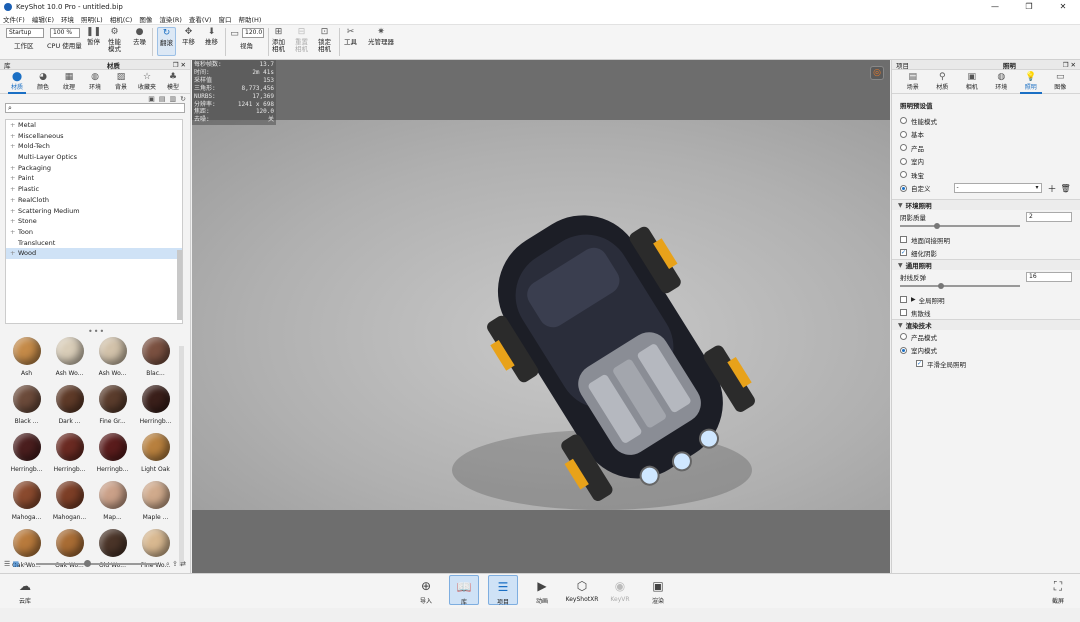 The width and height of the screenshot is (1080, 622). Describe the element at coordinates (1058, 591) in the screenshot. I see `screenshot-button: ⛶ 截屏` at that location.